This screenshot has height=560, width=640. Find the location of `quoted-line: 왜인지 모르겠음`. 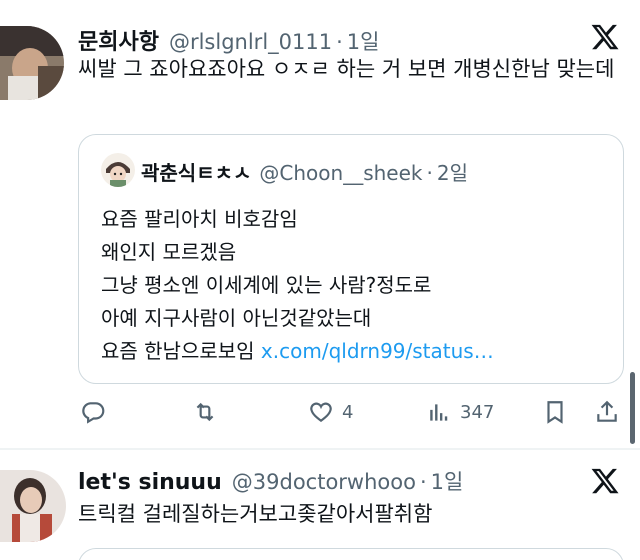

quoted-line: 왜인지 모르겠음 is located at coordinates (169, 252).